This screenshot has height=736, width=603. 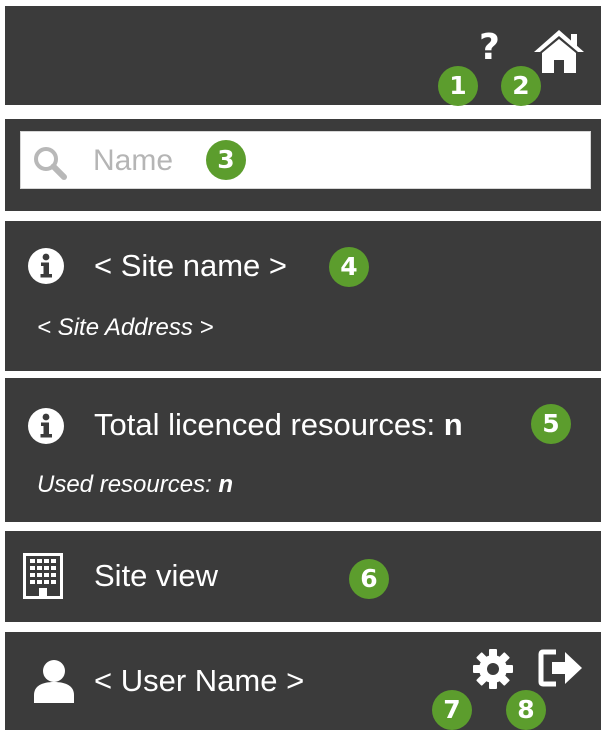 I want to click on search-input, so click(x=273, y=161).